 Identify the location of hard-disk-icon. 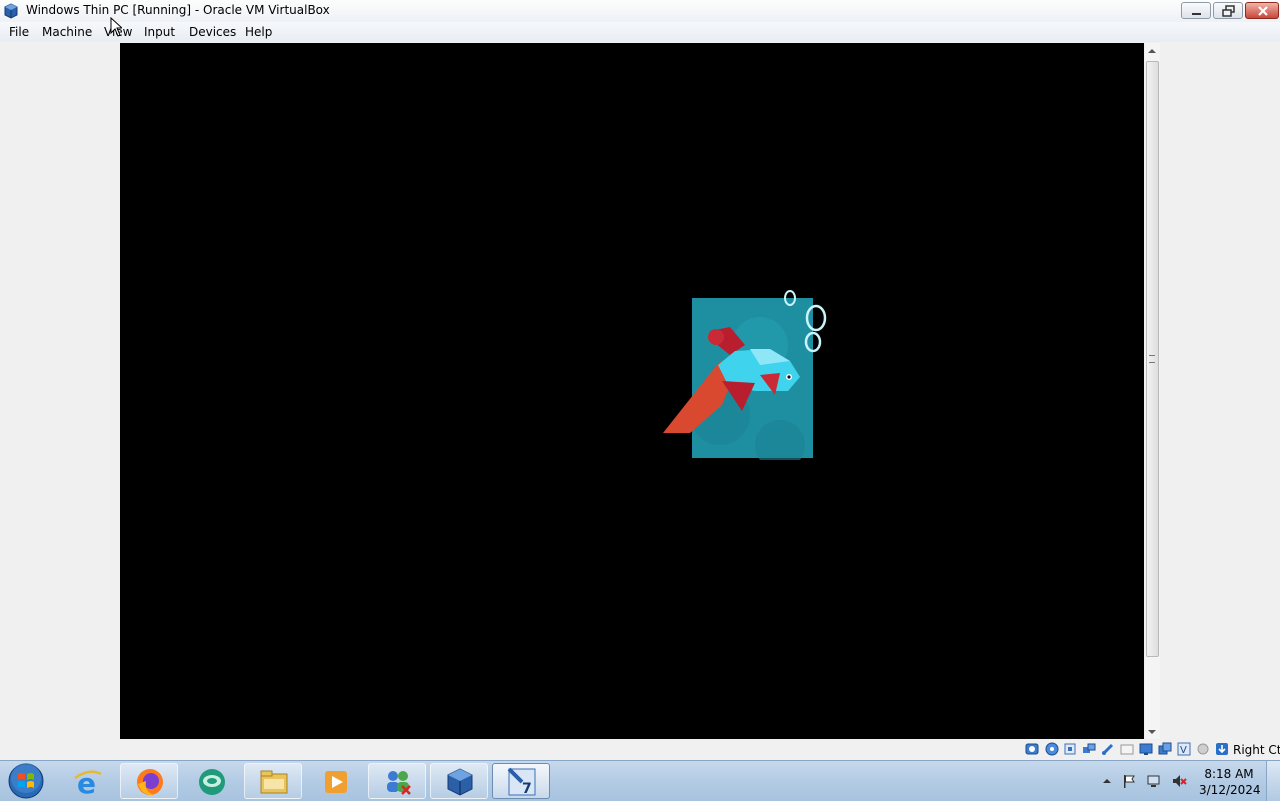
(1032, 749).